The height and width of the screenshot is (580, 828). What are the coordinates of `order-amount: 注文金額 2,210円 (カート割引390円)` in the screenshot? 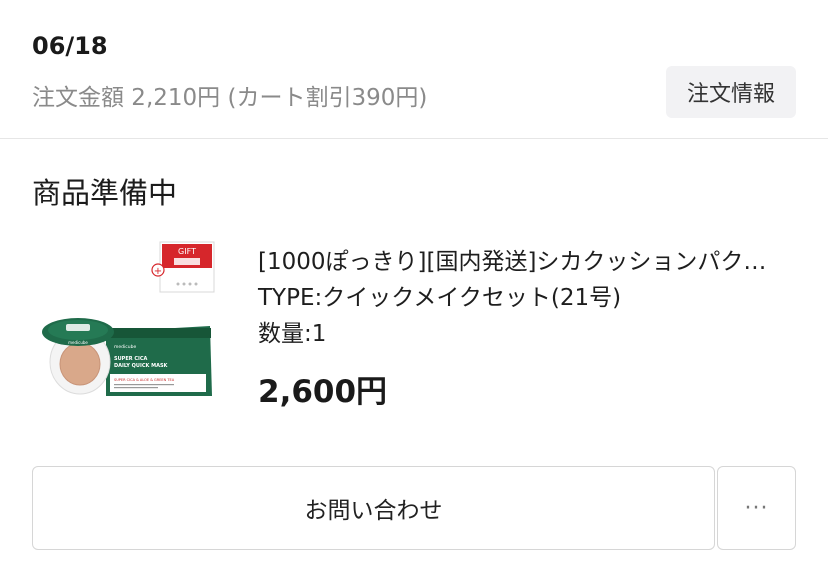 It's located at (230, 98).